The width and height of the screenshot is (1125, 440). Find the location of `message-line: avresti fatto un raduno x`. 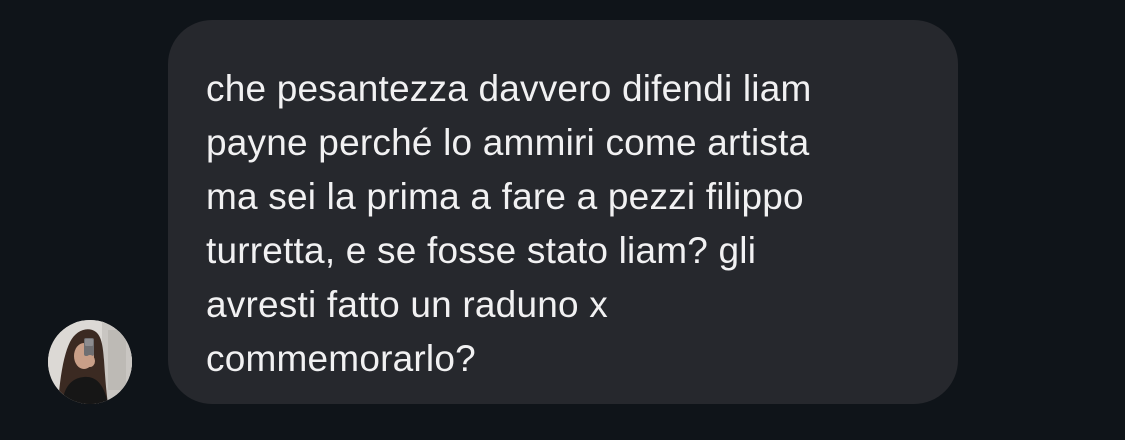

message-line: avresti fatto un raduno x is located at coordinates (407, 304).